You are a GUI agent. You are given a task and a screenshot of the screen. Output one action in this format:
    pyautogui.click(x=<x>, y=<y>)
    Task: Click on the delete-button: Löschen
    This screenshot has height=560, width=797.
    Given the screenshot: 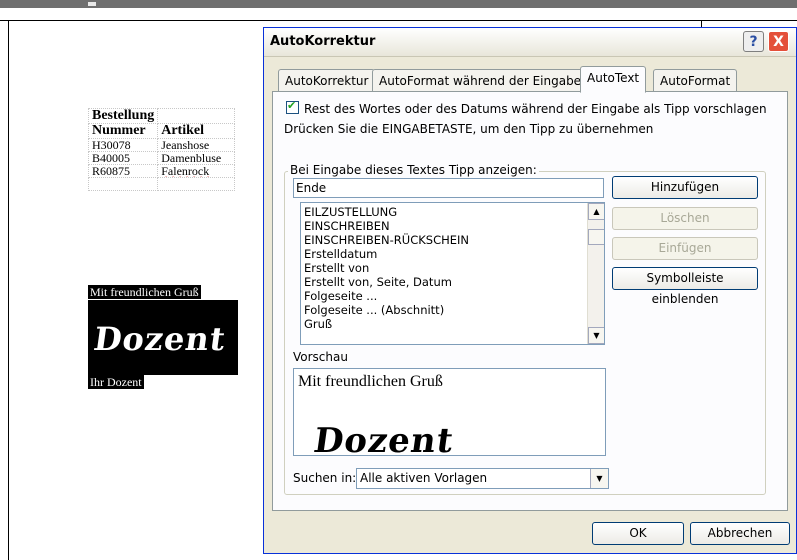 What is the action you would take?
    pyautogui.click(x=685, y=218)
    